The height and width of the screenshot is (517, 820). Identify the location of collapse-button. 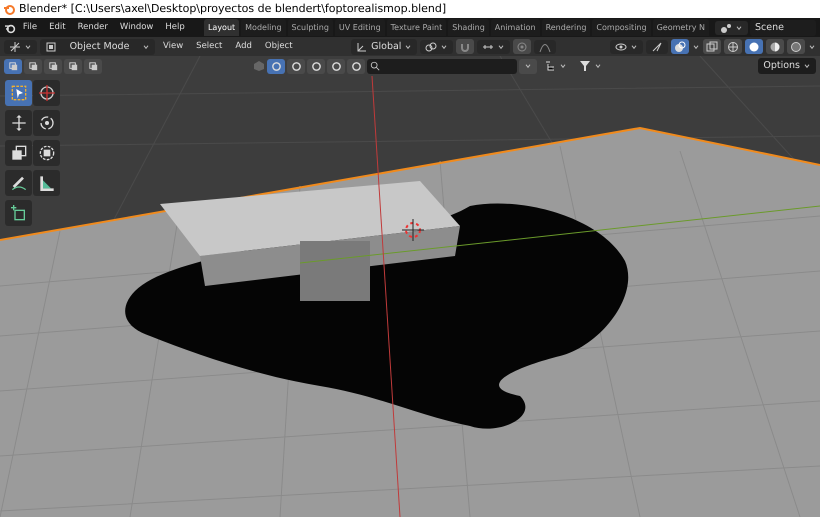
(528, 66).